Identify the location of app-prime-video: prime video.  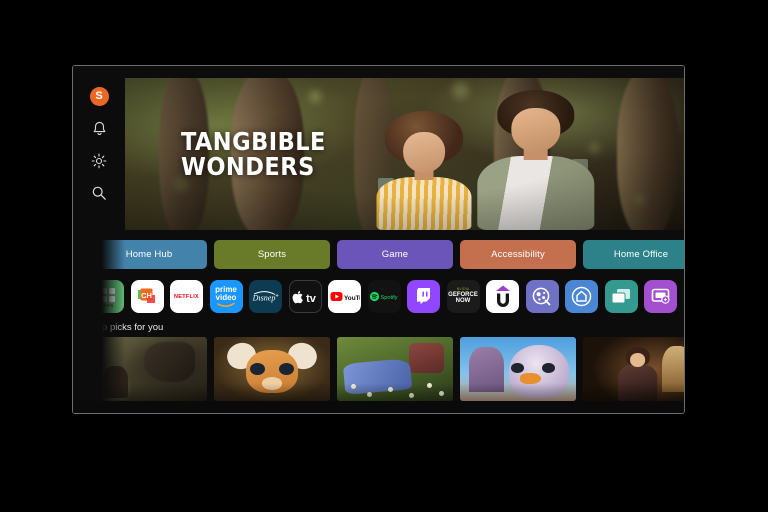
(226, 296).